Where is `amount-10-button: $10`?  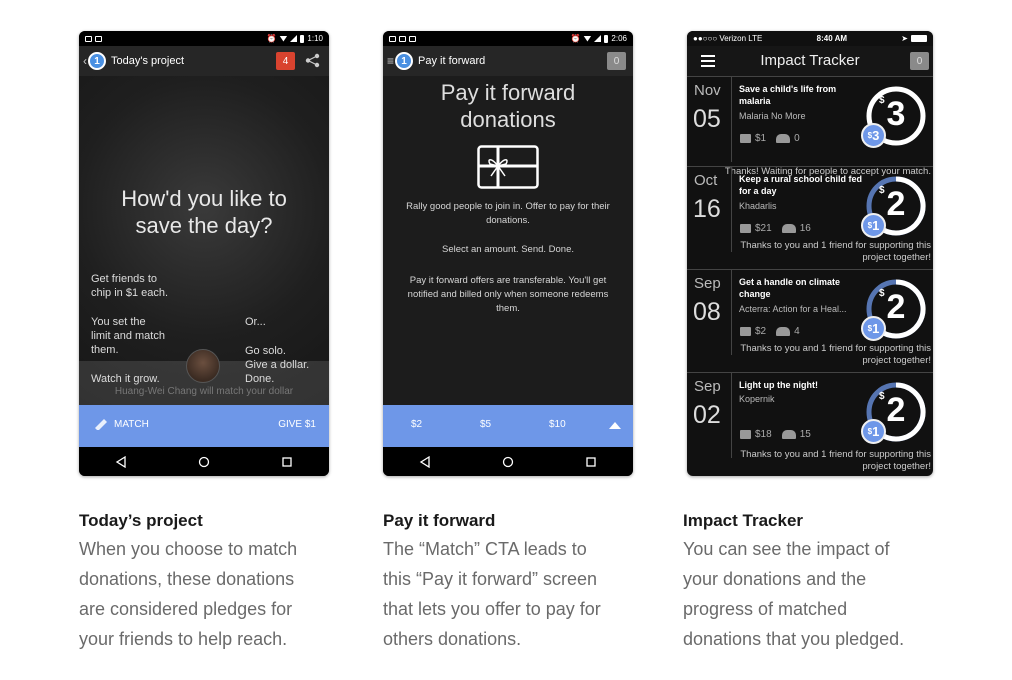 amount-10-button: $10 is located at coordinates (557, 424).